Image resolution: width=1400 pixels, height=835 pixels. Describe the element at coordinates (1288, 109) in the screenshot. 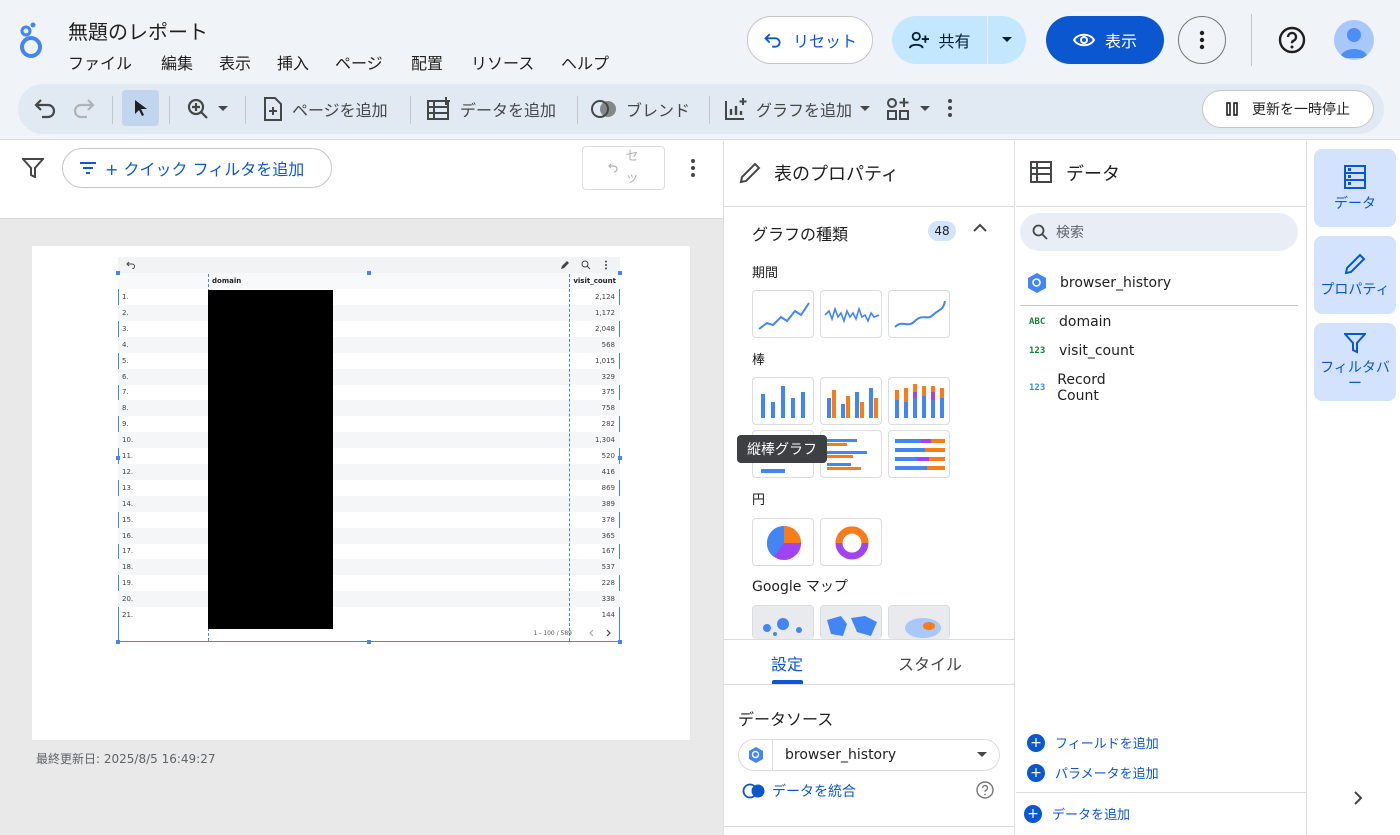

I see `pause-updates-button: 更新を一時停止` at that location.